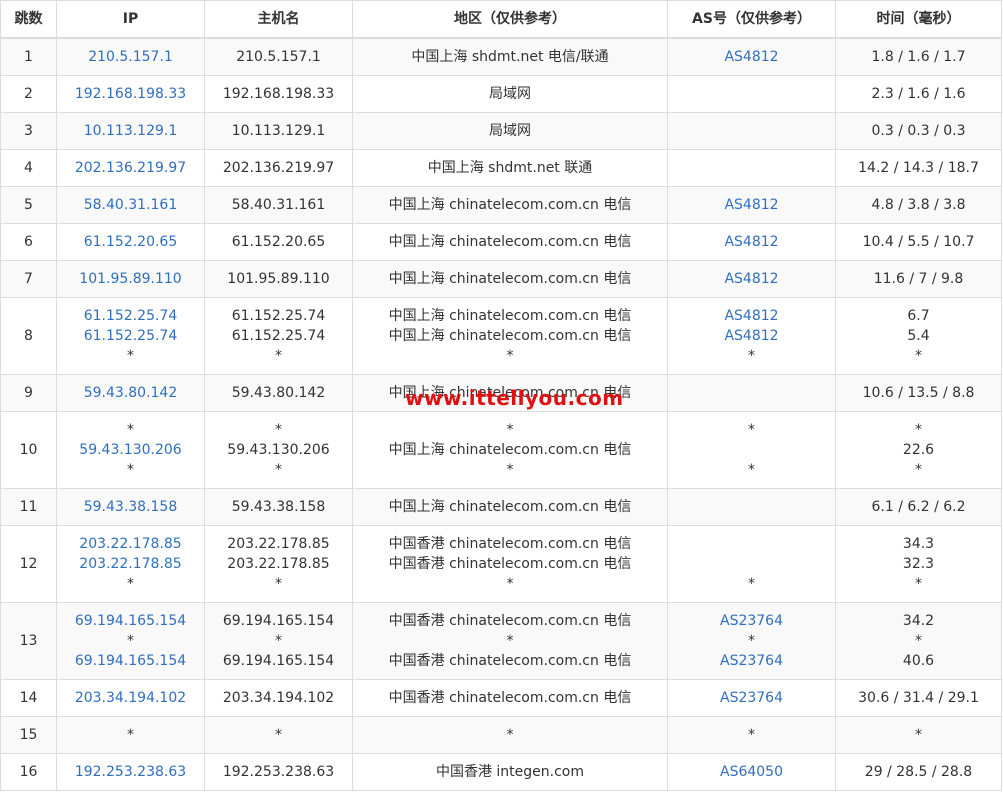  What do you see at coordinates (130, 450) in the screenshot?
I see `ip-value: 59.43.130.206` at bounding box center [130, 450].